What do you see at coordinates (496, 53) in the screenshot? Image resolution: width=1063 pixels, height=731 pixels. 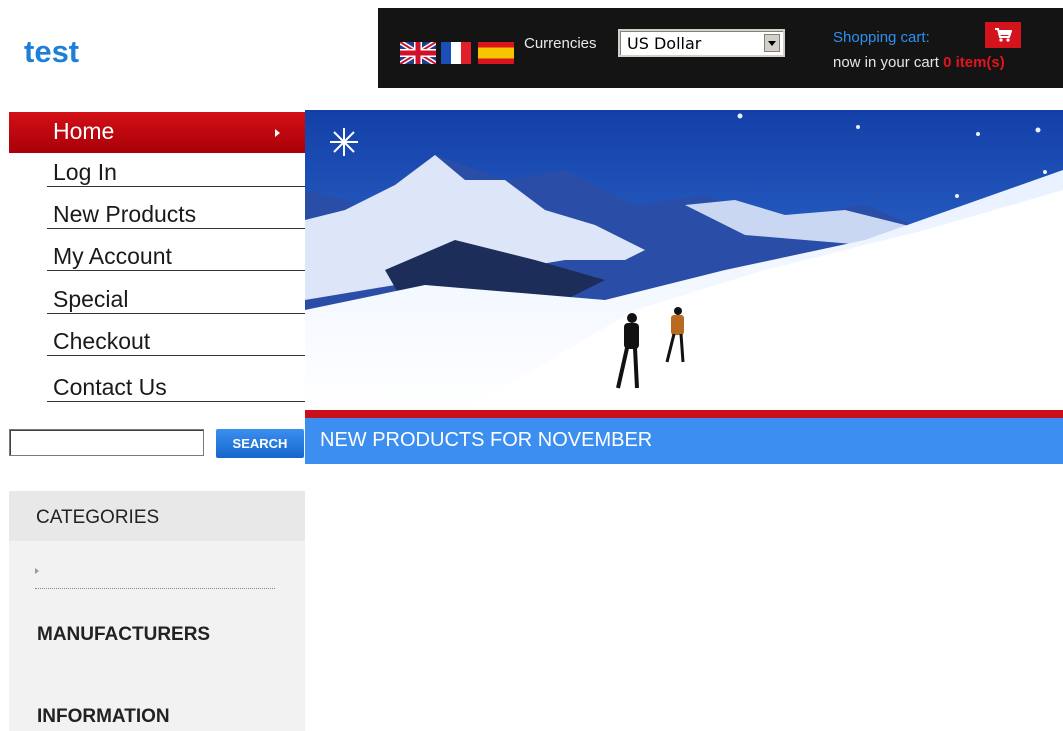 I see `spain-flag-icon` at bounding box center [496, 53].